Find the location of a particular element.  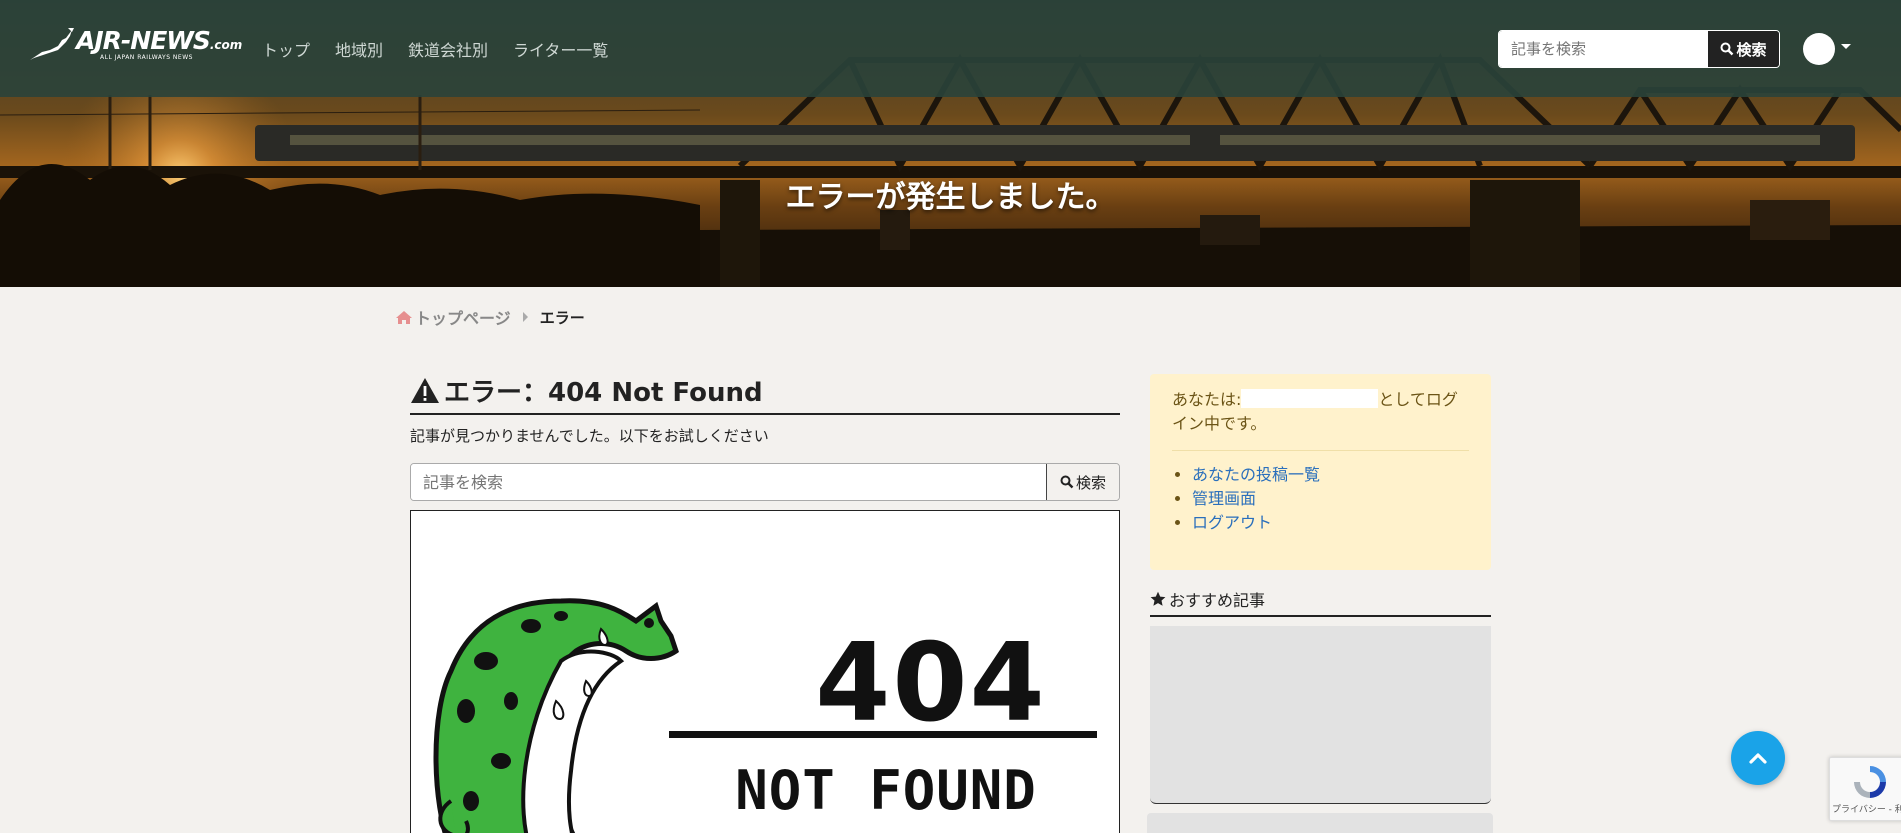

not-found-divider is located at coordinates (883, 734).